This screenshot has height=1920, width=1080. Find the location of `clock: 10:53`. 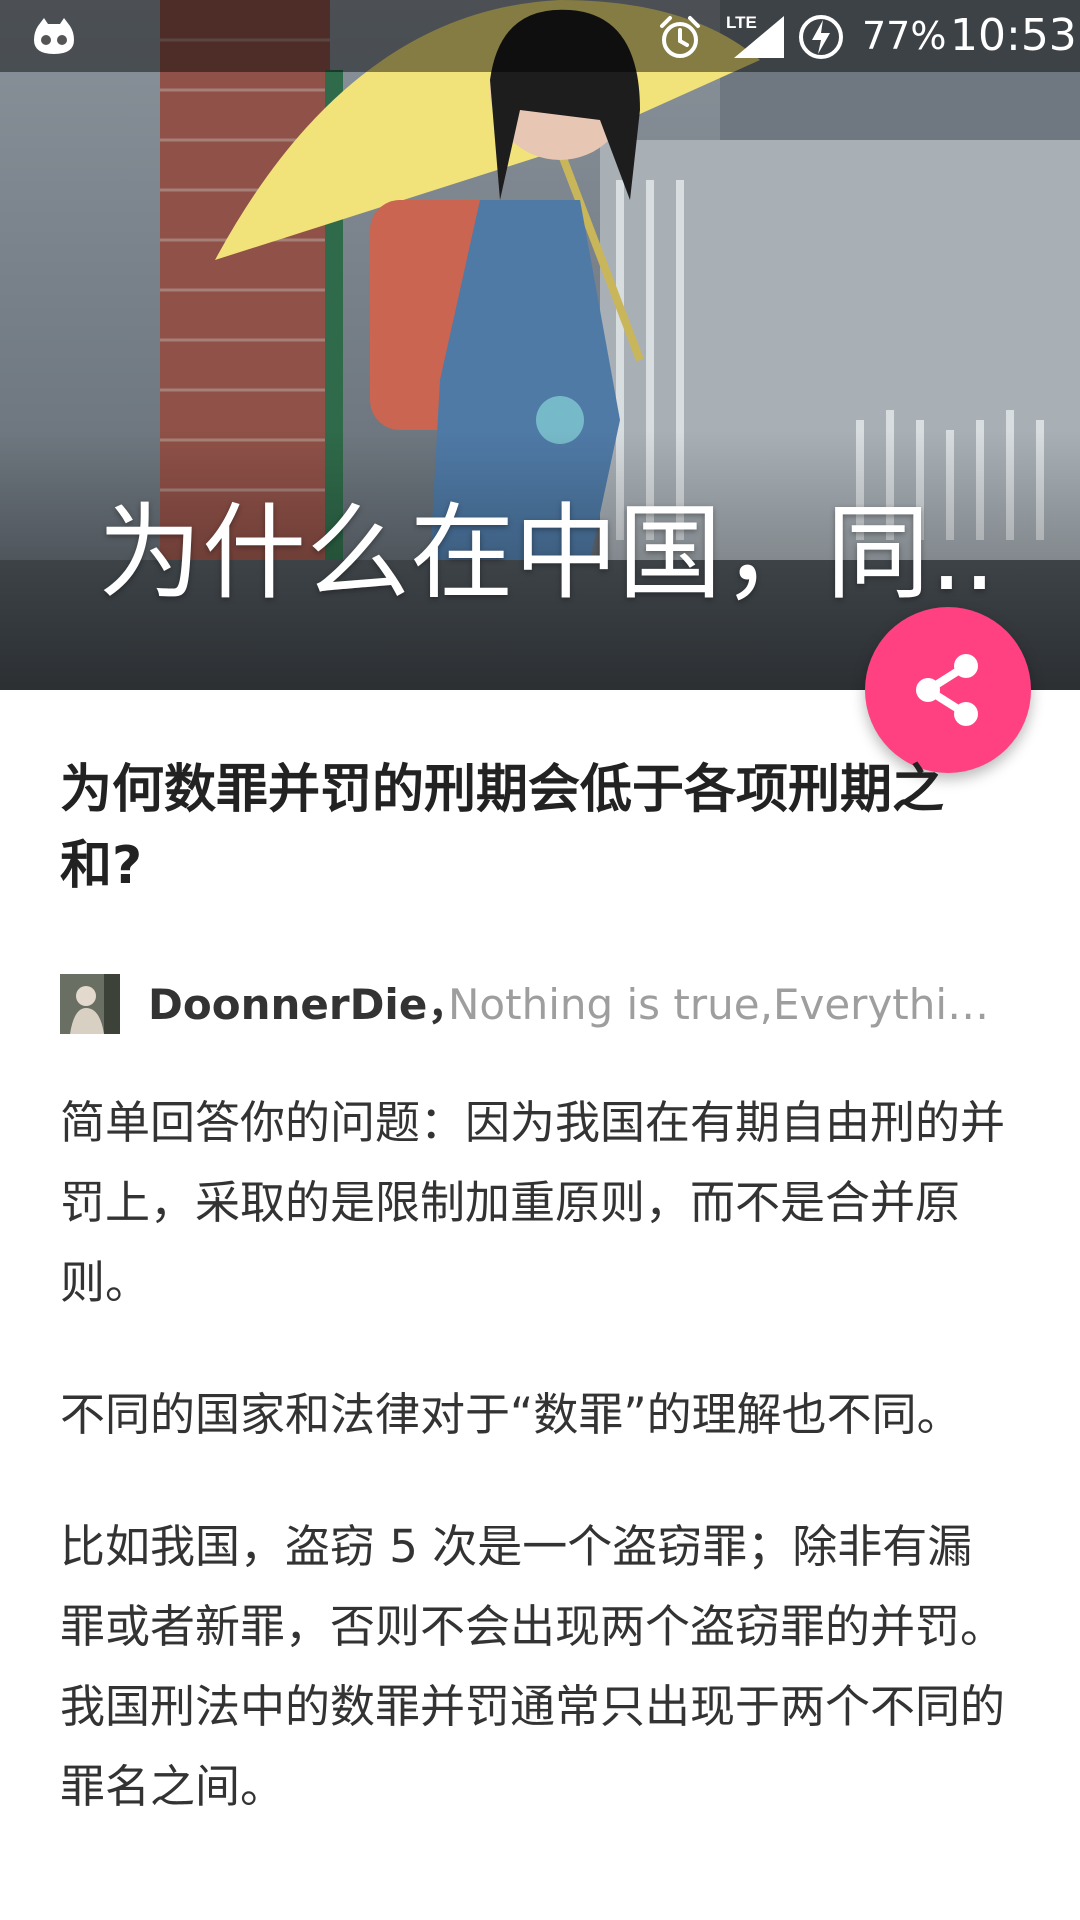

clock: 10:53 is located at coordinates (1013, 35).